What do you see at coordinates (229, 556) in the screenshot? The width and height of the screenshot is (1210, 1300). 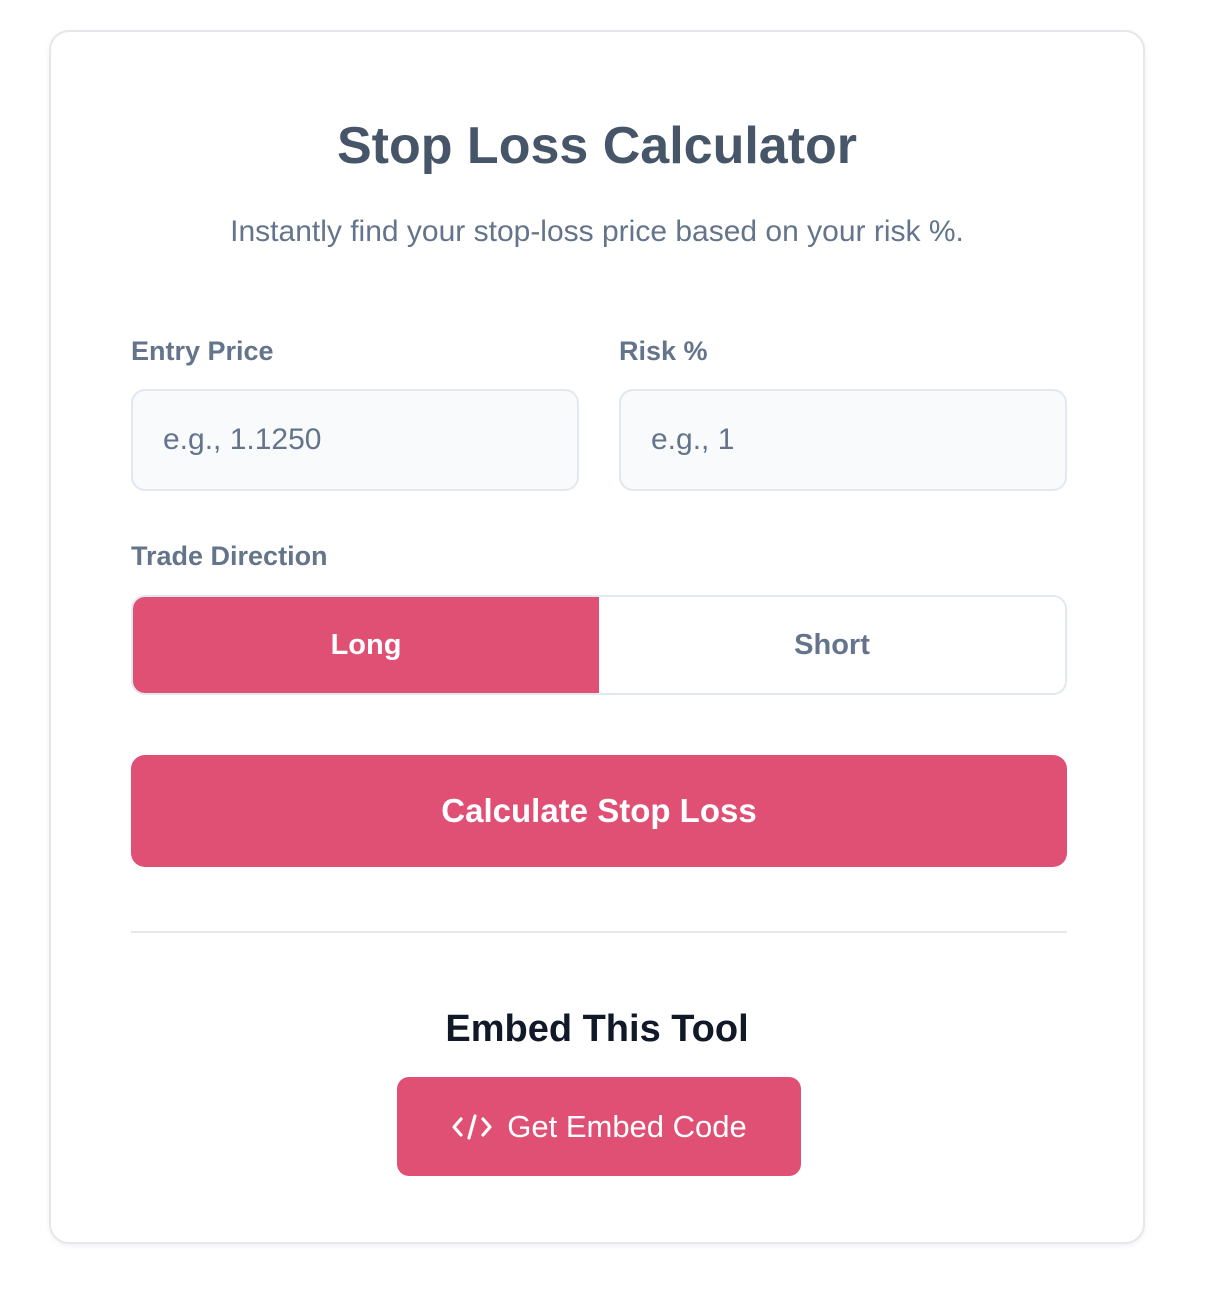 I see `trade-direction-label: Trade Direction` at bounding box center [229, 556].